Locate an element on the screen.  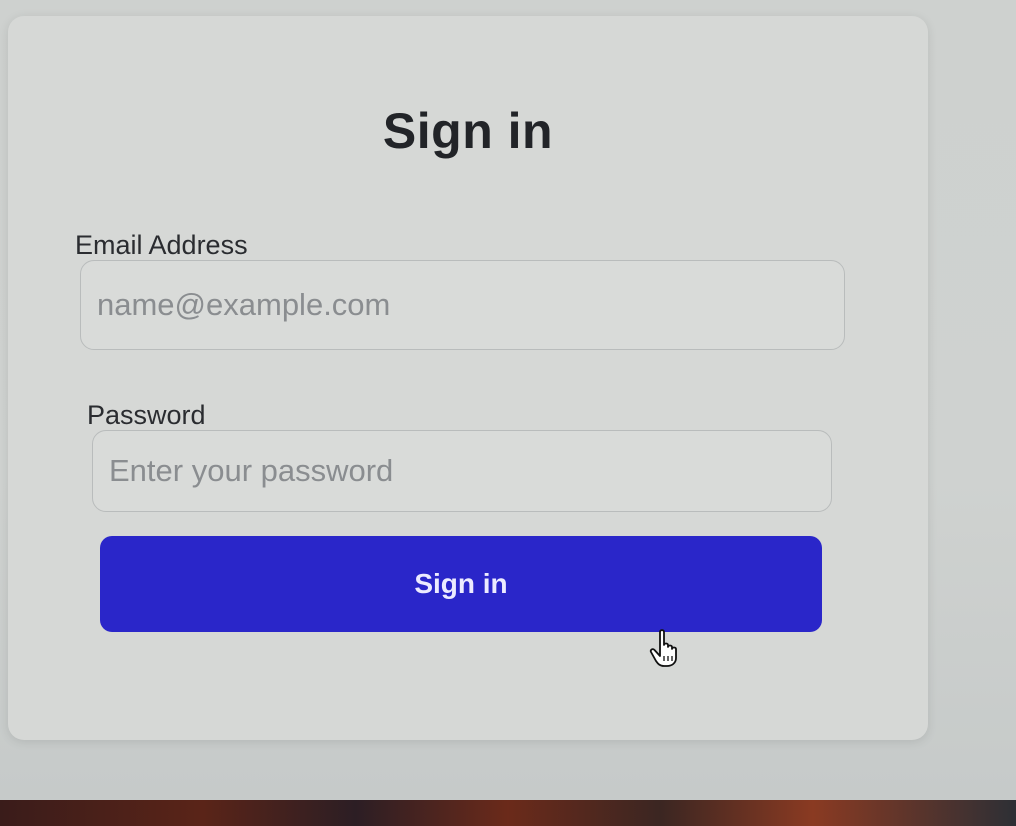
hand-pointer-icon is located at coordinates (666, 648).